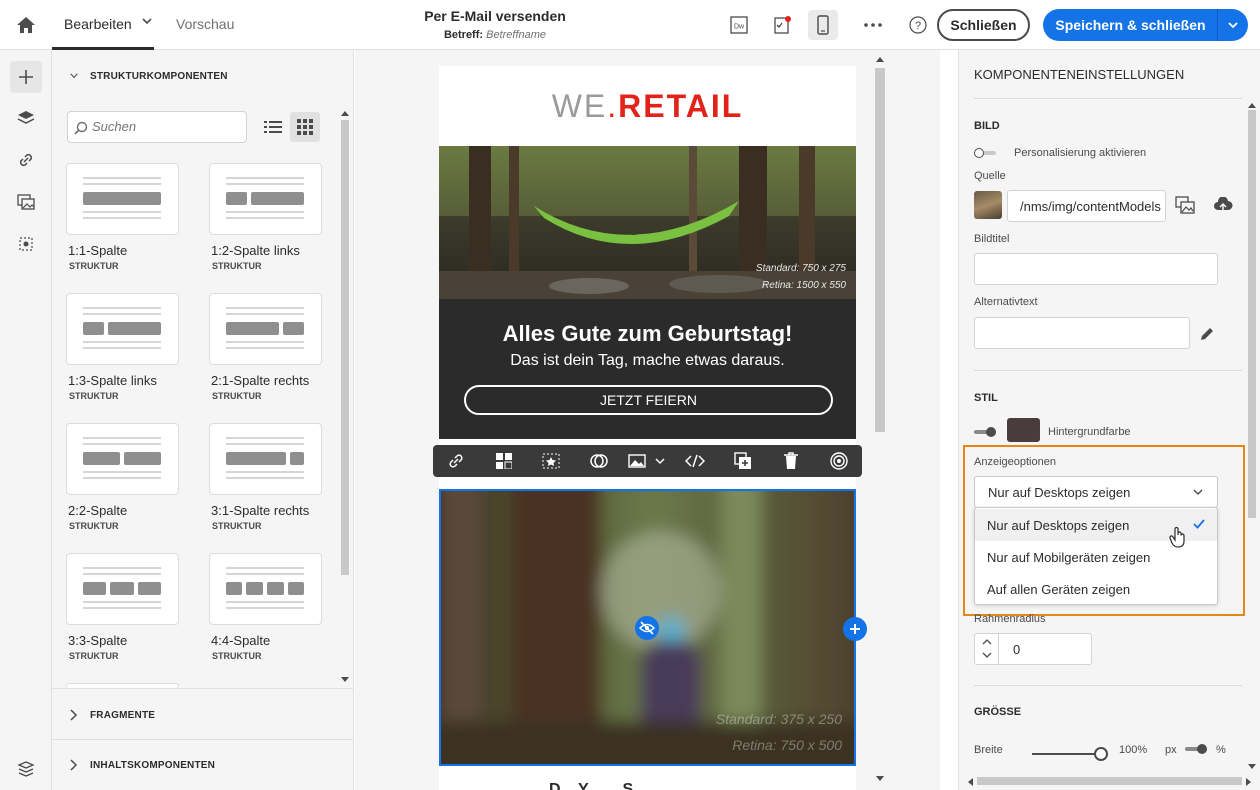  I want to click on subject-label: Betreff:, so click(463, 35).